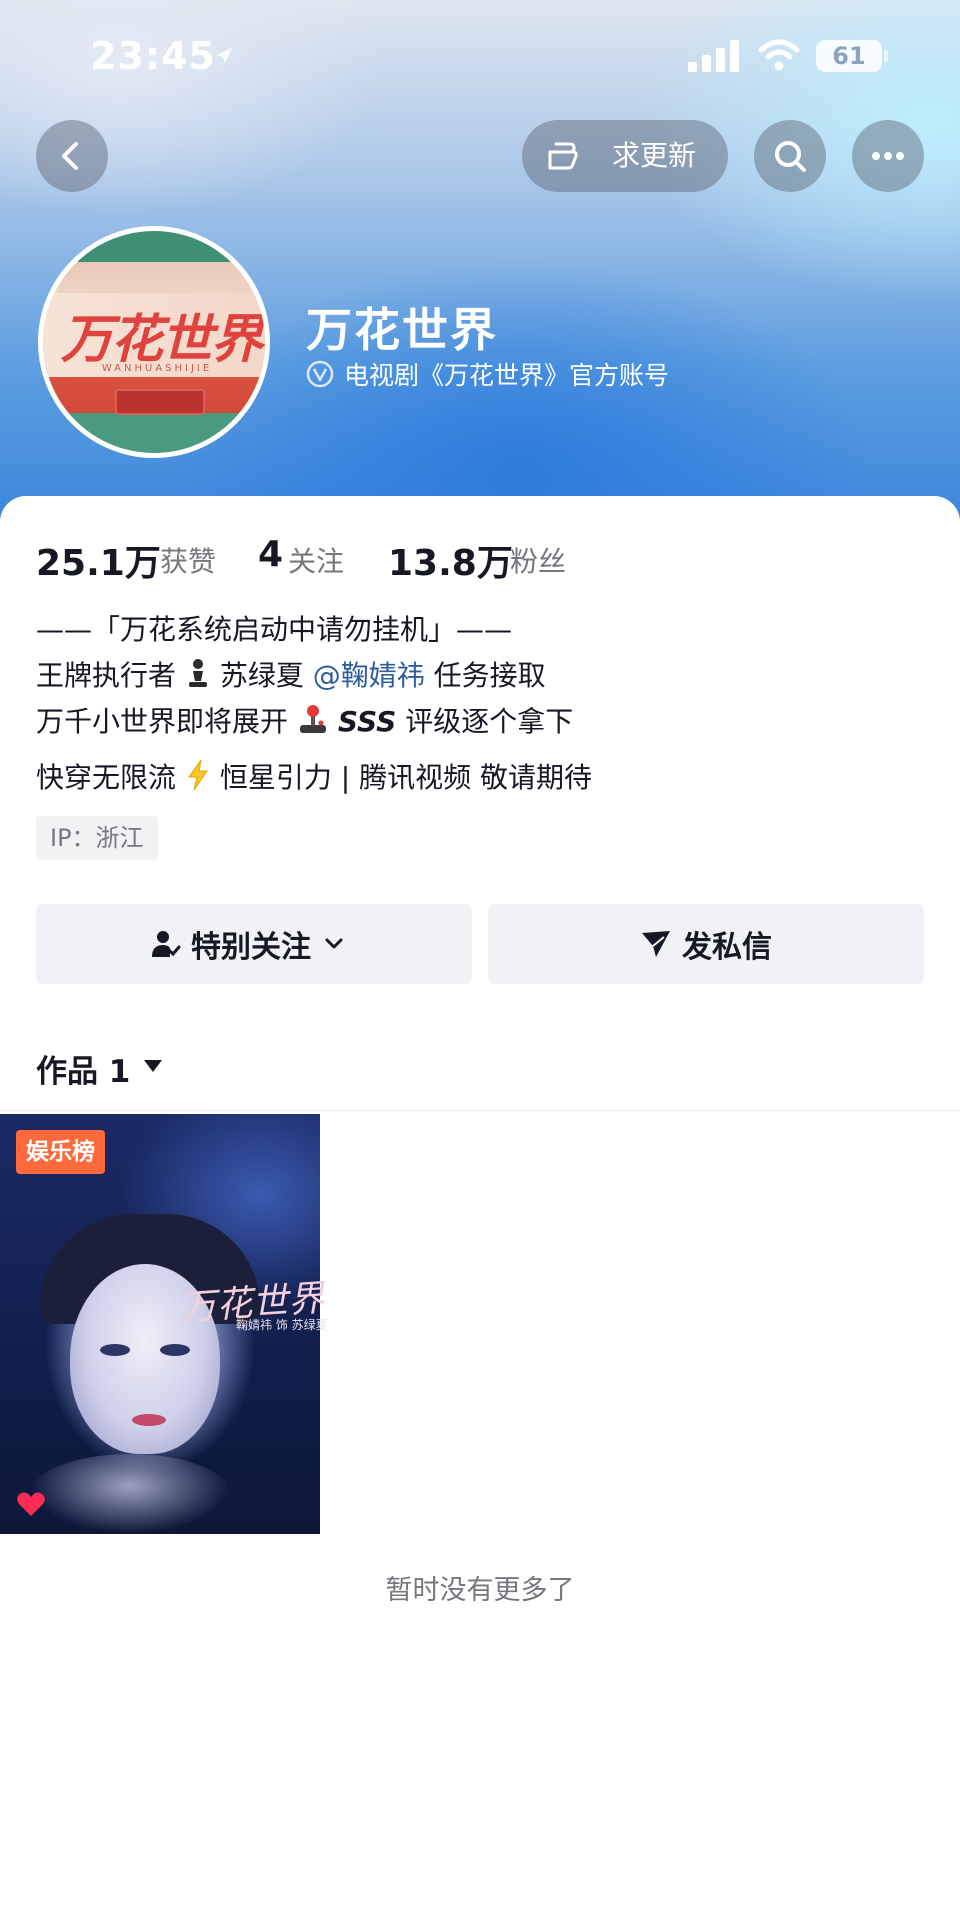 Image resolution: width=960 pixels, height=1918 pixels. Describe the element at coordinates (886, 56) in the screenshot. I see `battery-tip` at that location.